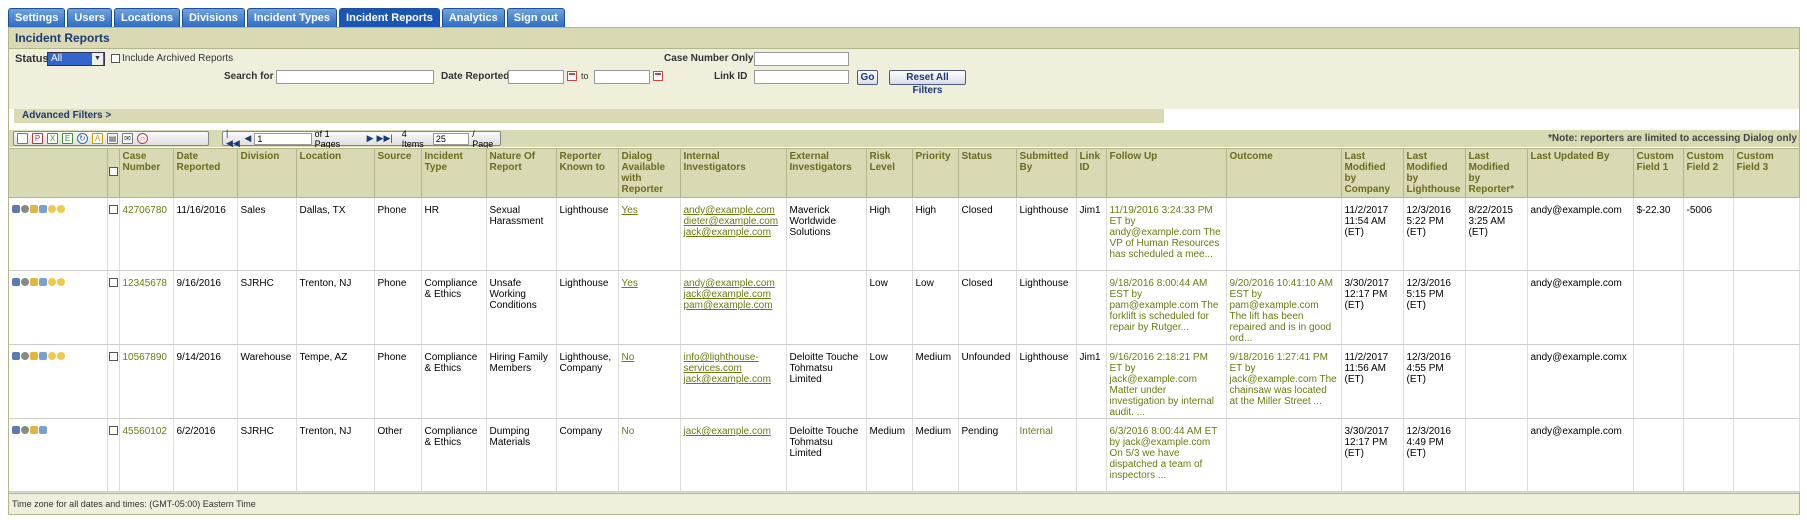 This screenshot has height=520, width=1807. What do you see at coordinates (112, 138) in the screenshot?
I see `print-icon: ▤` at bounding box center [112, 138].